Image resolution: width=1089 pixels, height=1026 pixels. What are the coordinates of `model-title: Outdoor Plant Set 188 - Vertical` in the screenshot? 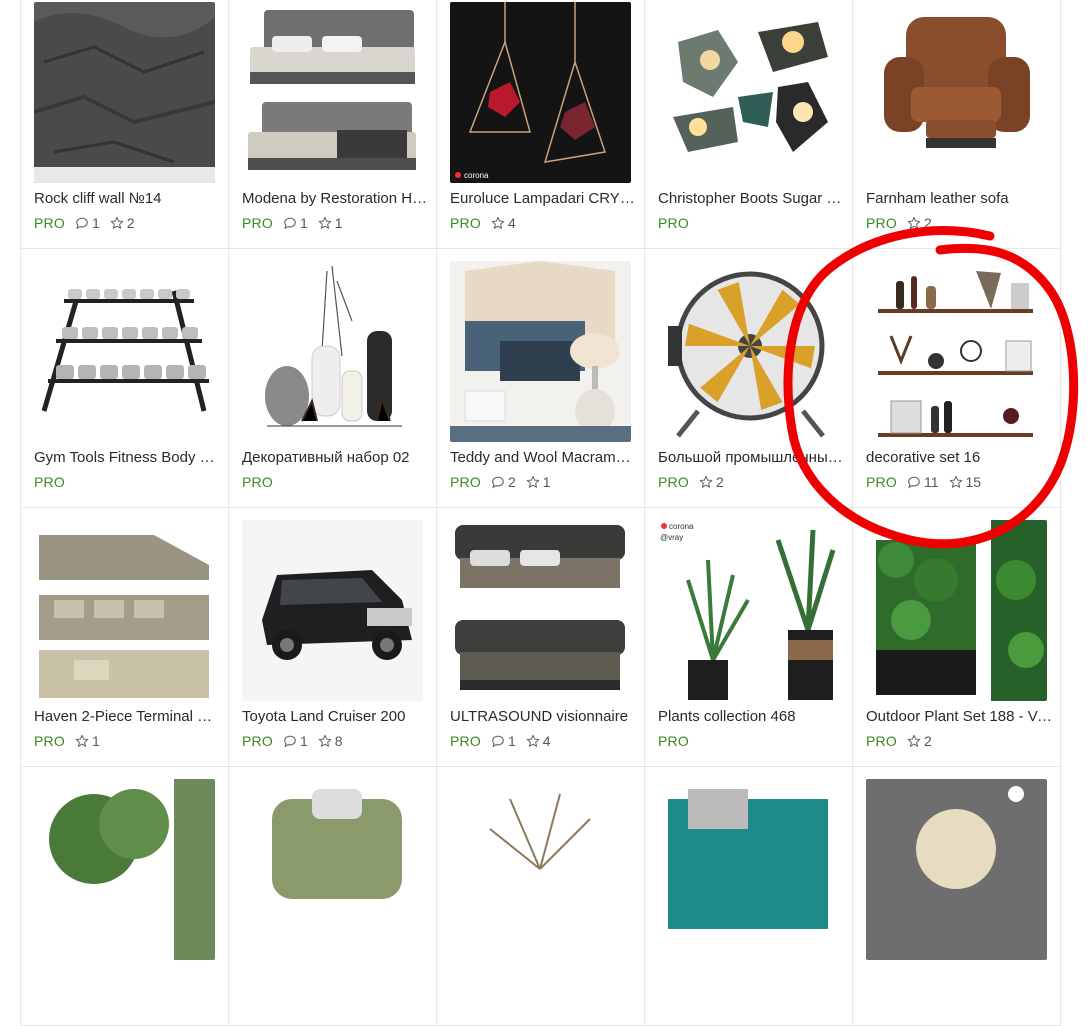 It's located at (960, 717).